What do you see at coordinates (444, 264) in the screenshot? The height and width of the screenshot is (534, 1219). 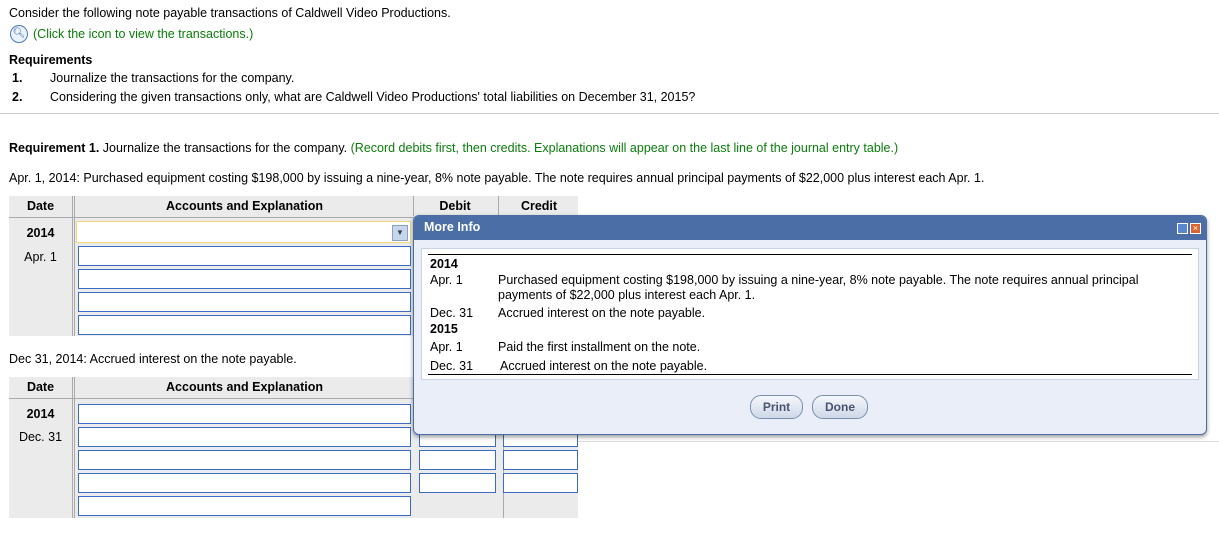 I see `year-2014: 2014` at bounding box center [444, 264].